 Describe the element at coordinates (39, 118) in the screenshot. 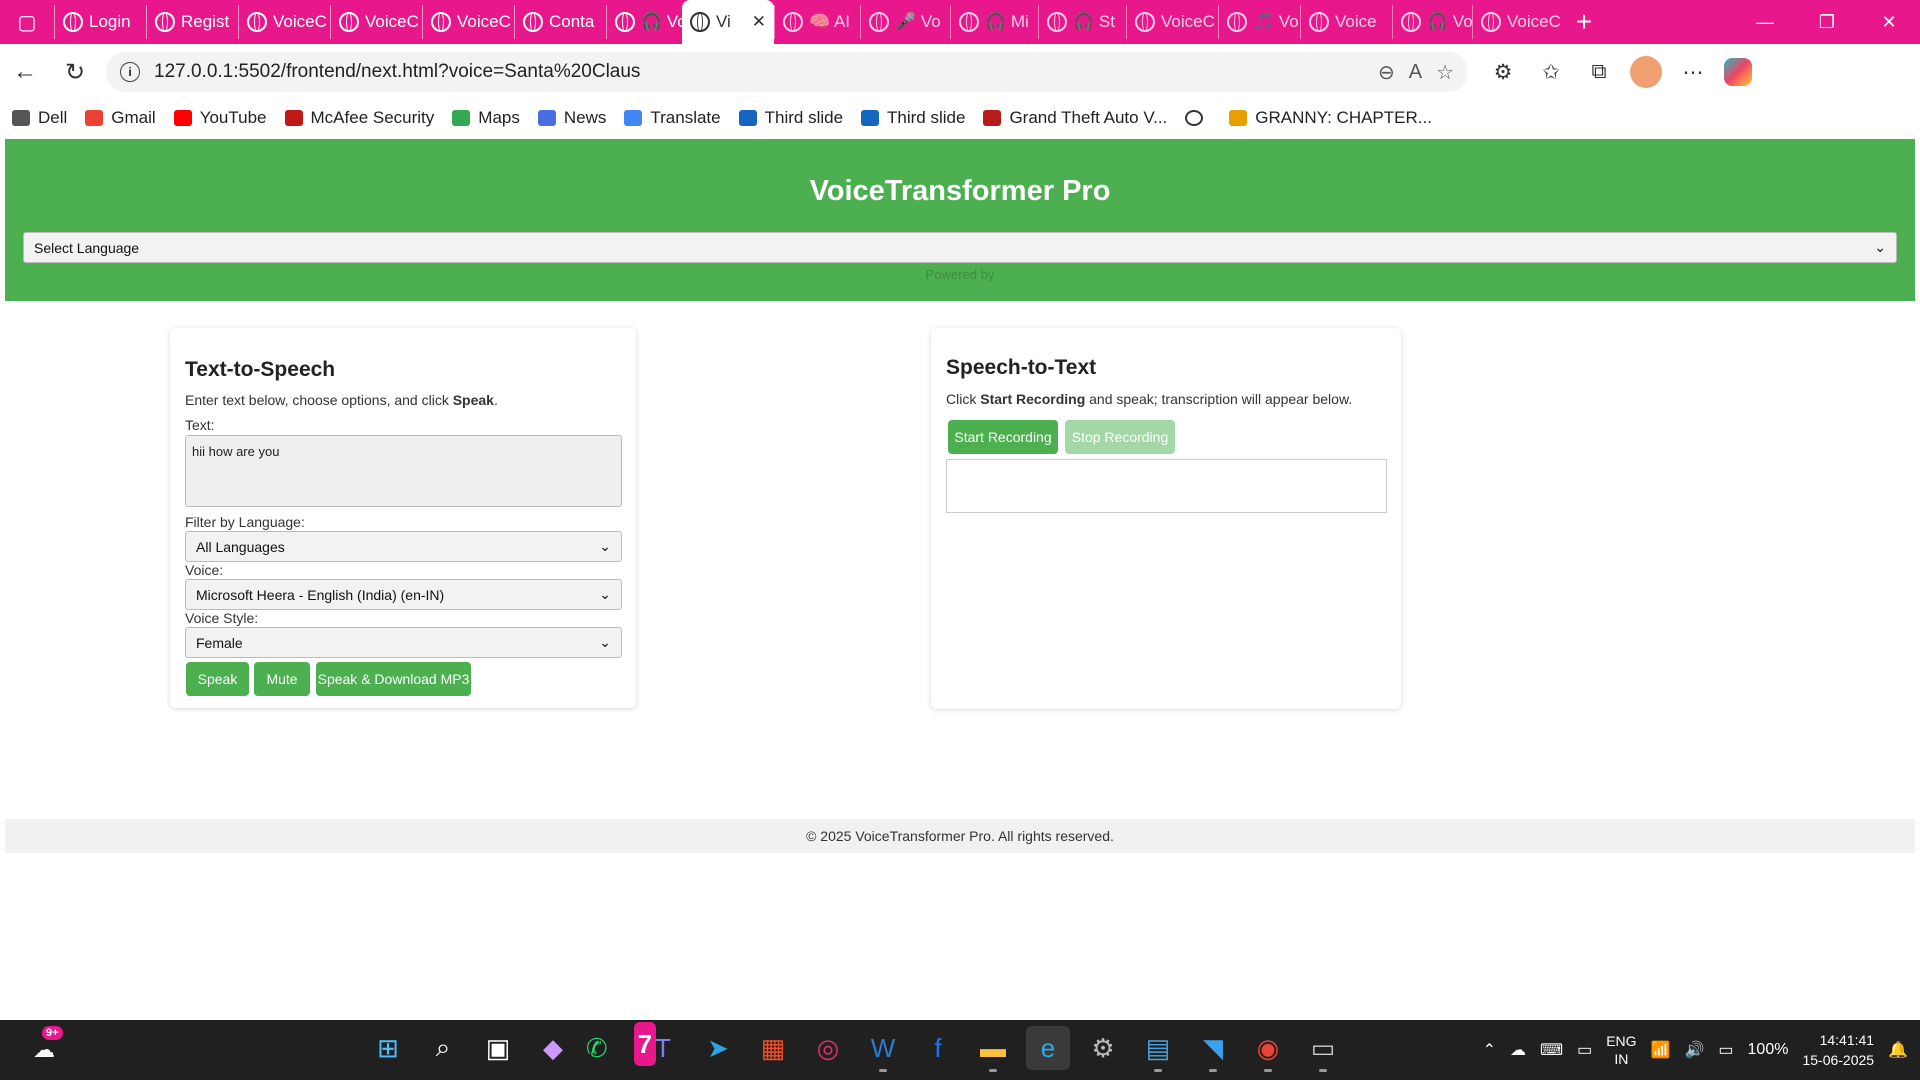

I see `bookmark-item: Dell` at that location.